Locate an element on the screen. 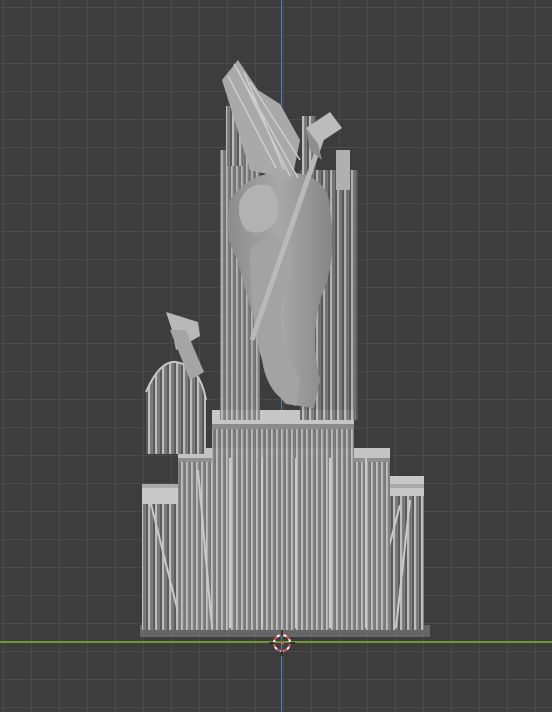 The image size is (552, 712). 3d-cursor-icon is located at coordinates (282, 643).